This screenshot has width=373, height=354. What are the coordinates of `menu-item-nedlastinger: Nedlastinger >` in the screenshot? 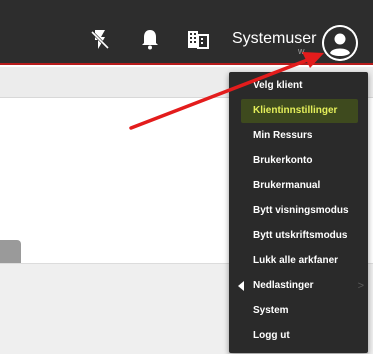 It's located at (298, 286).